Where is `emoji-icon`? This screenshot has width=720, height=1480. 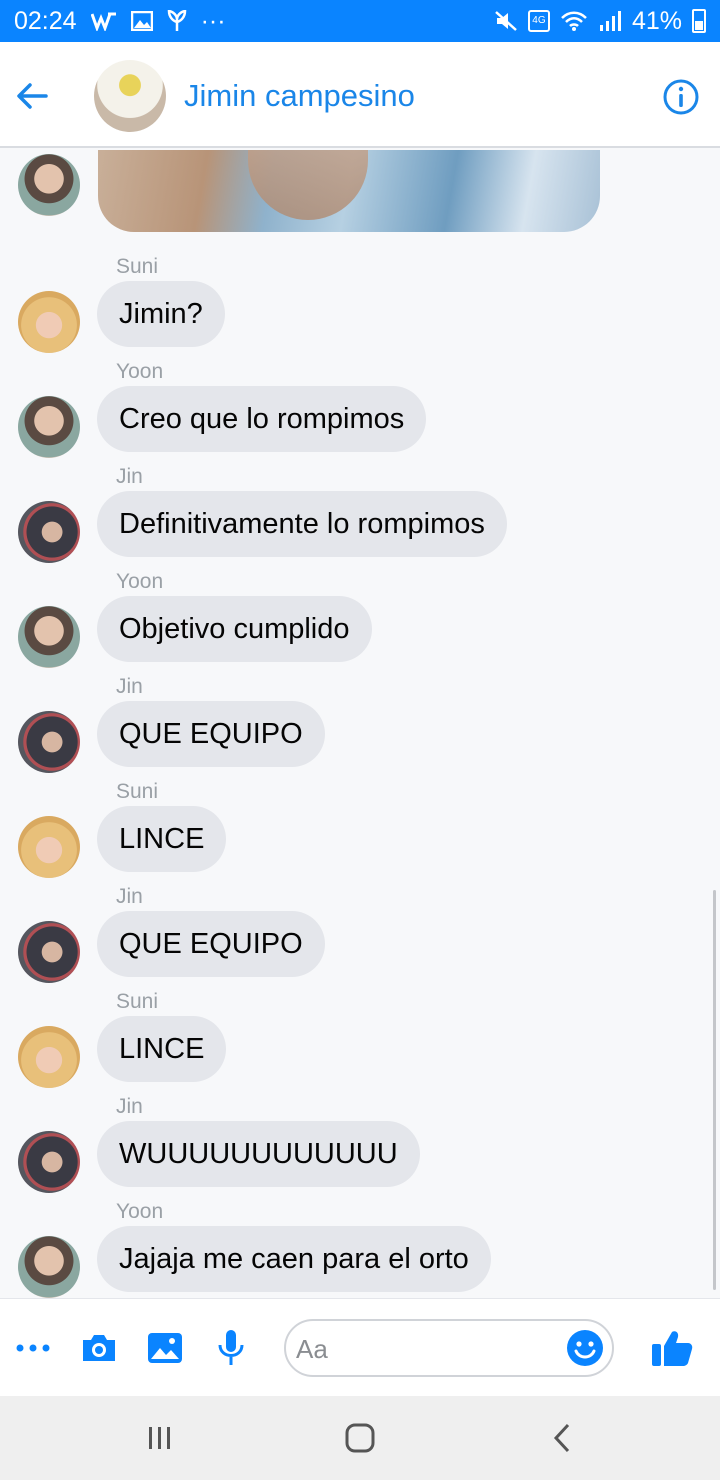 emoji-icon is located at coordinates (585, 1348).